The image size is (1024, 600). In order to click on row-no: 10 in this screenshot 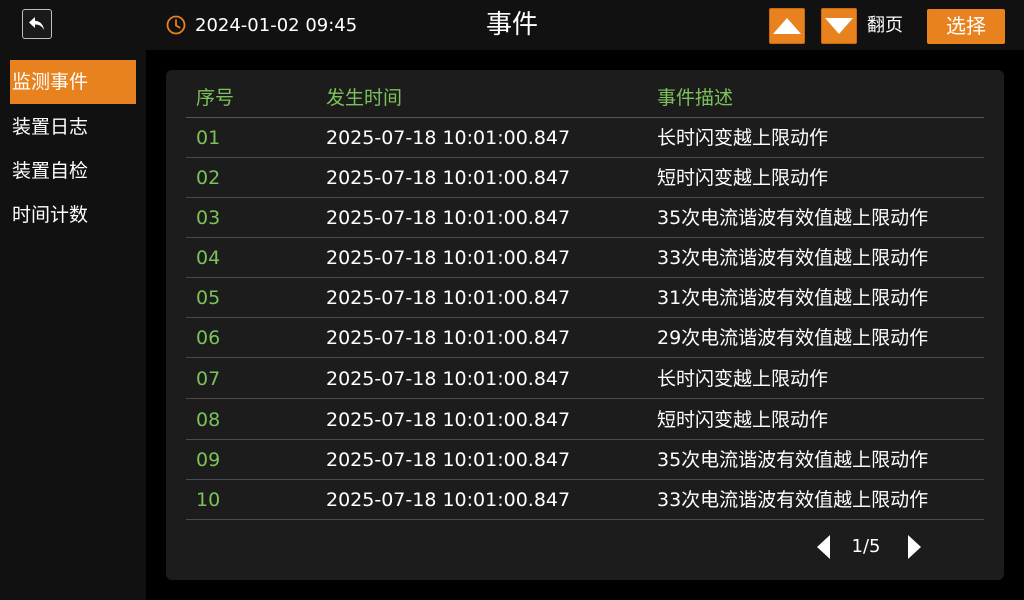, I will do `click(208, 500)`.